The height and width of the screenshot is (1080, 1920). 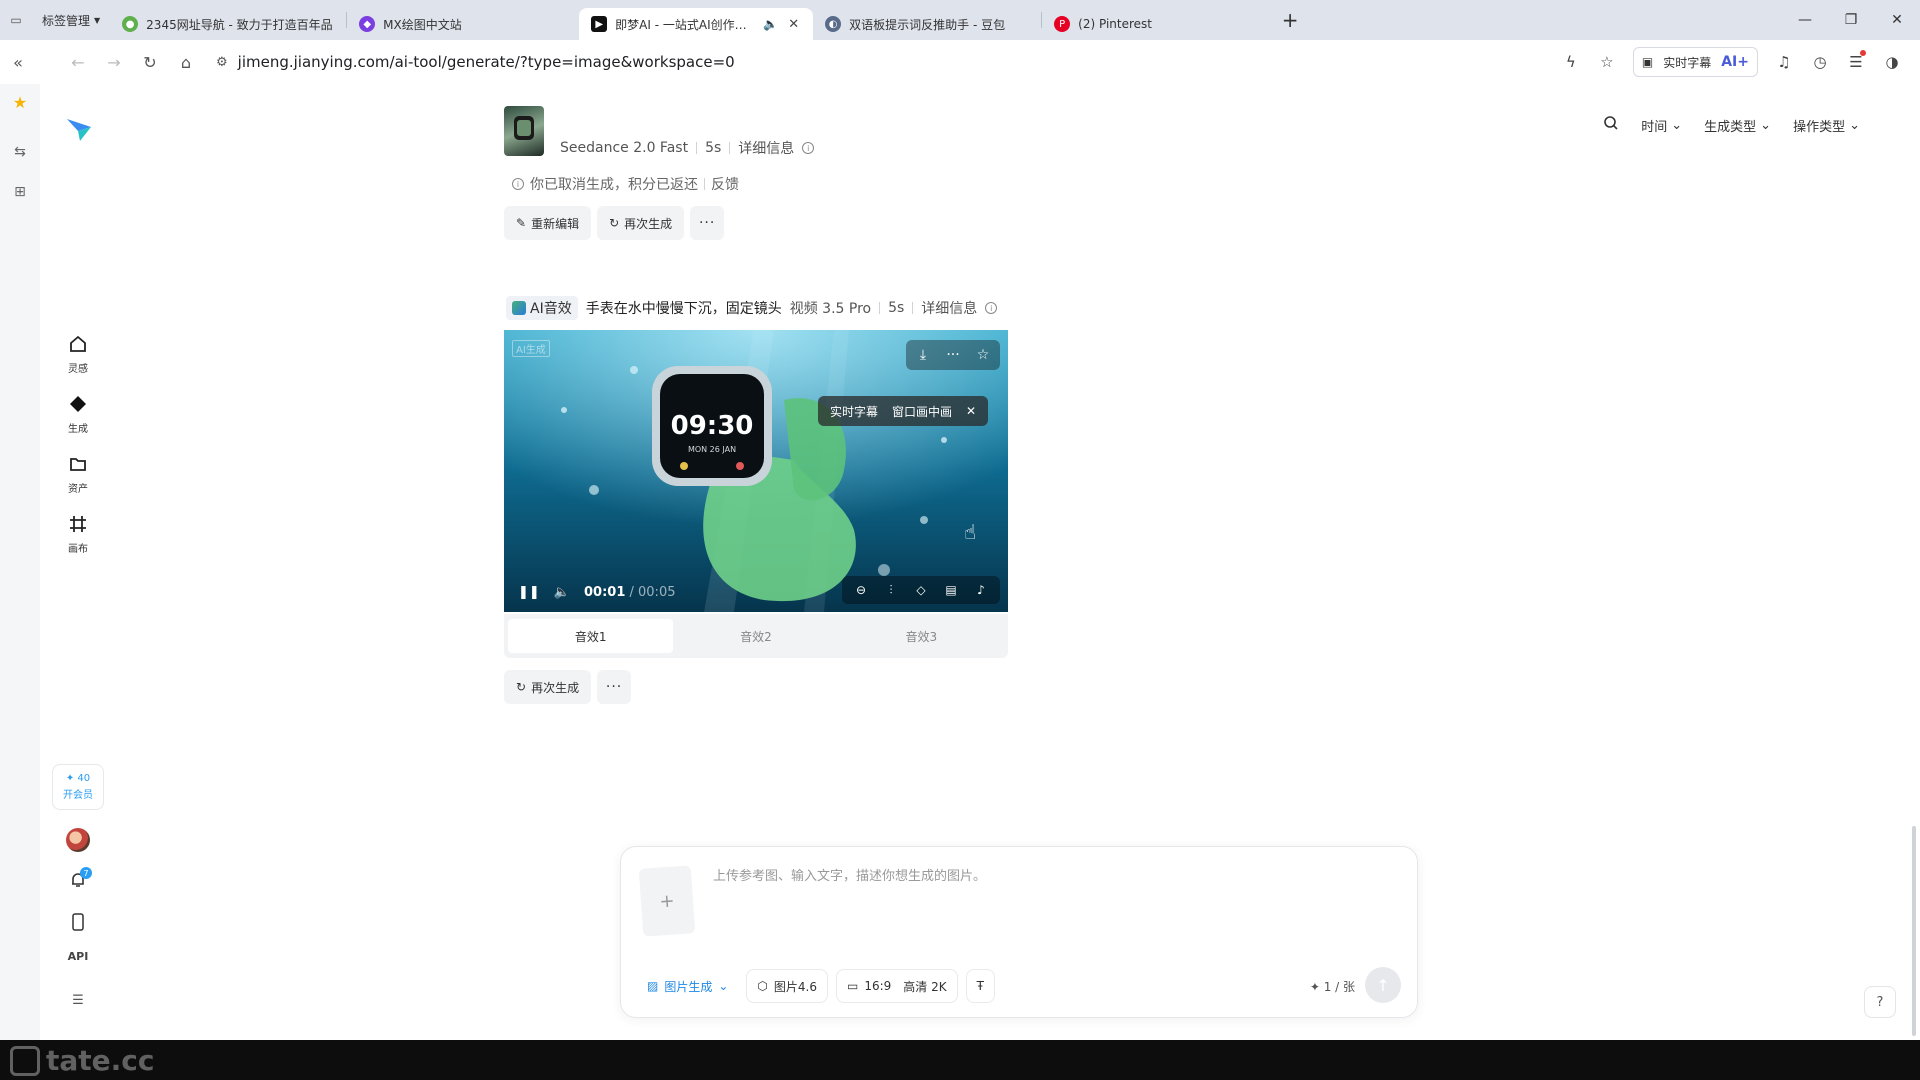 I want to click on tab-sfx-1: 音效1, so click(x=591, y=636).